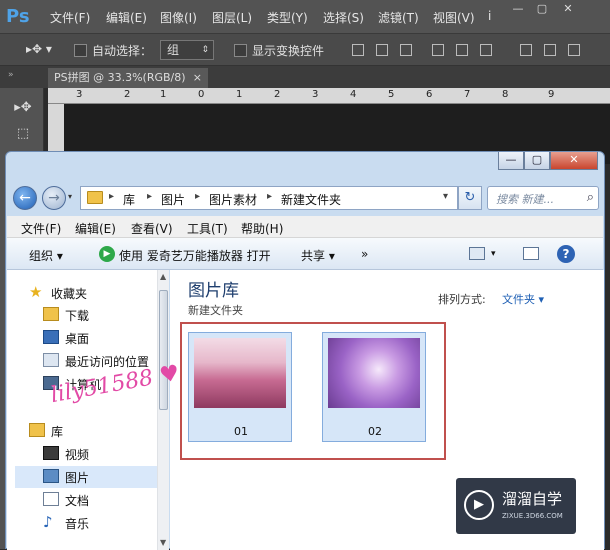 This screenshot has width=610, height=550. What do you see at coordinates (240, 373) in the screenshot?
I see `thumbnail-pink-blossoms` at bounding box center [240, 373].